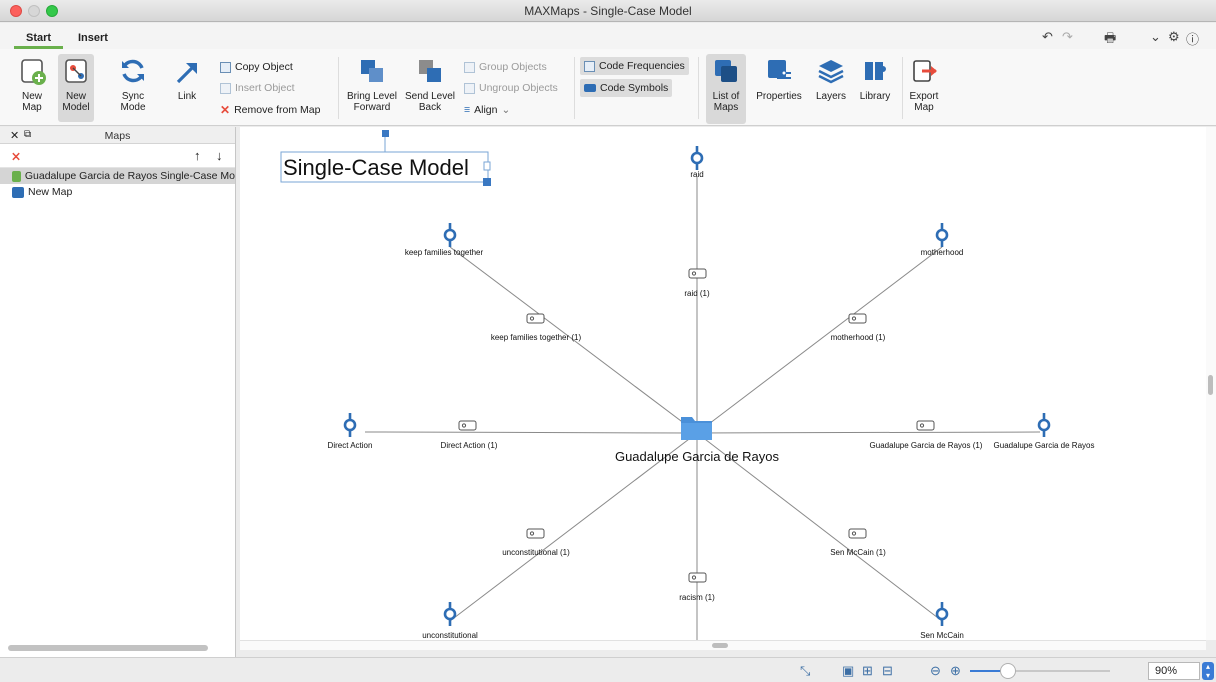 The image size is (1216, 682). Describe the element at coordinates (634, 88) in the screenshot. I see `code-symbols-label: Code Symbols` at that location.